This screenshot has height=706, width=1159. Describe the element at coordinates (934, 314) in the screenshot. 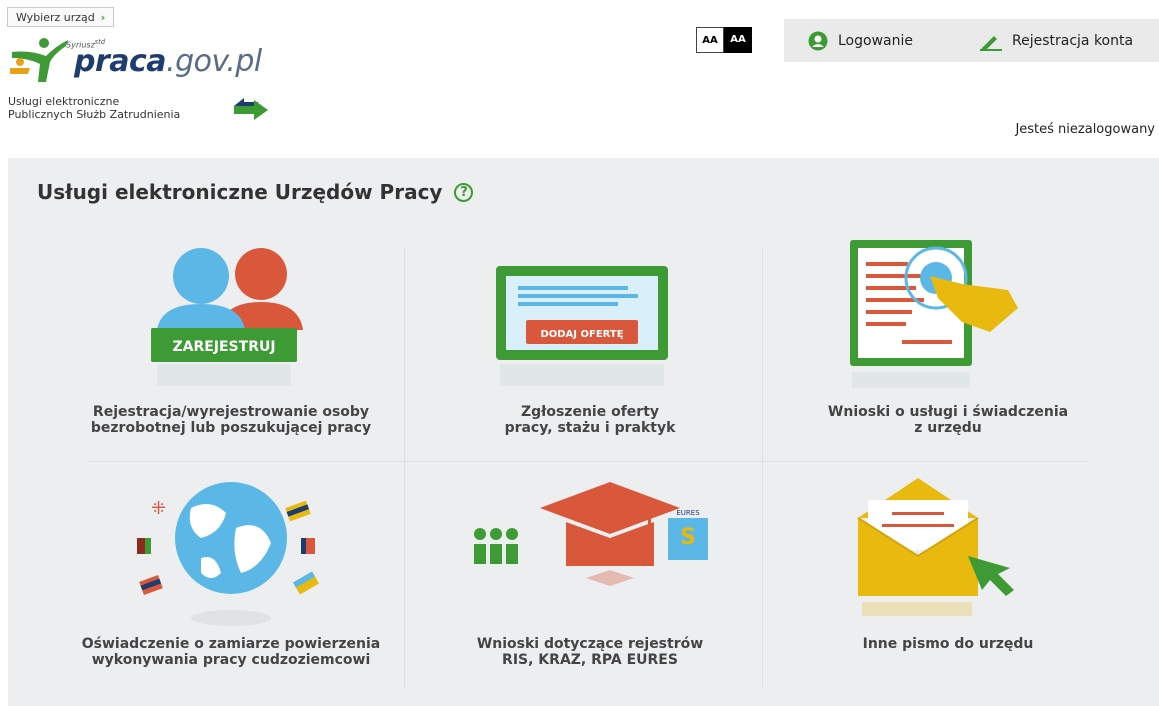

I see `document-touch-icon` at that location.